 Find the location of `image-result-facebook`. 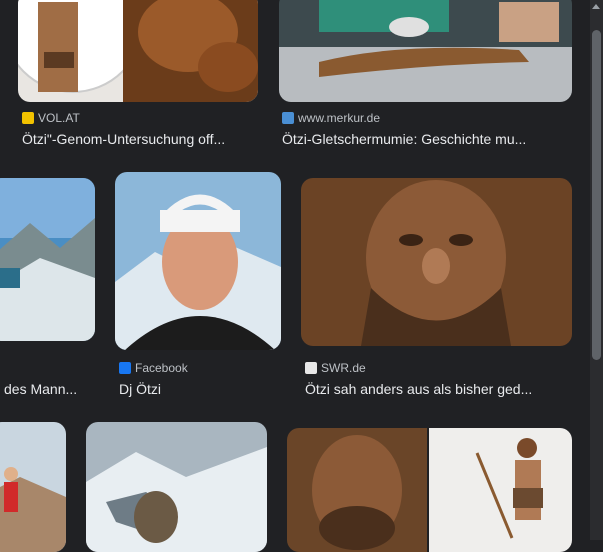

image-result-facebook is located at coordinates (198, 261).